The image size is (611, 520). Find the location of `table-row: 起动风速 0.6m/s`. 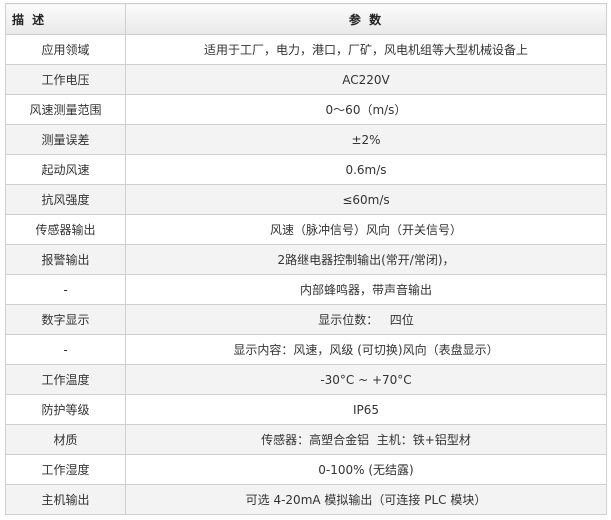

table-row: 起动风速 0.6m/s is located at coordinates (306, 169).